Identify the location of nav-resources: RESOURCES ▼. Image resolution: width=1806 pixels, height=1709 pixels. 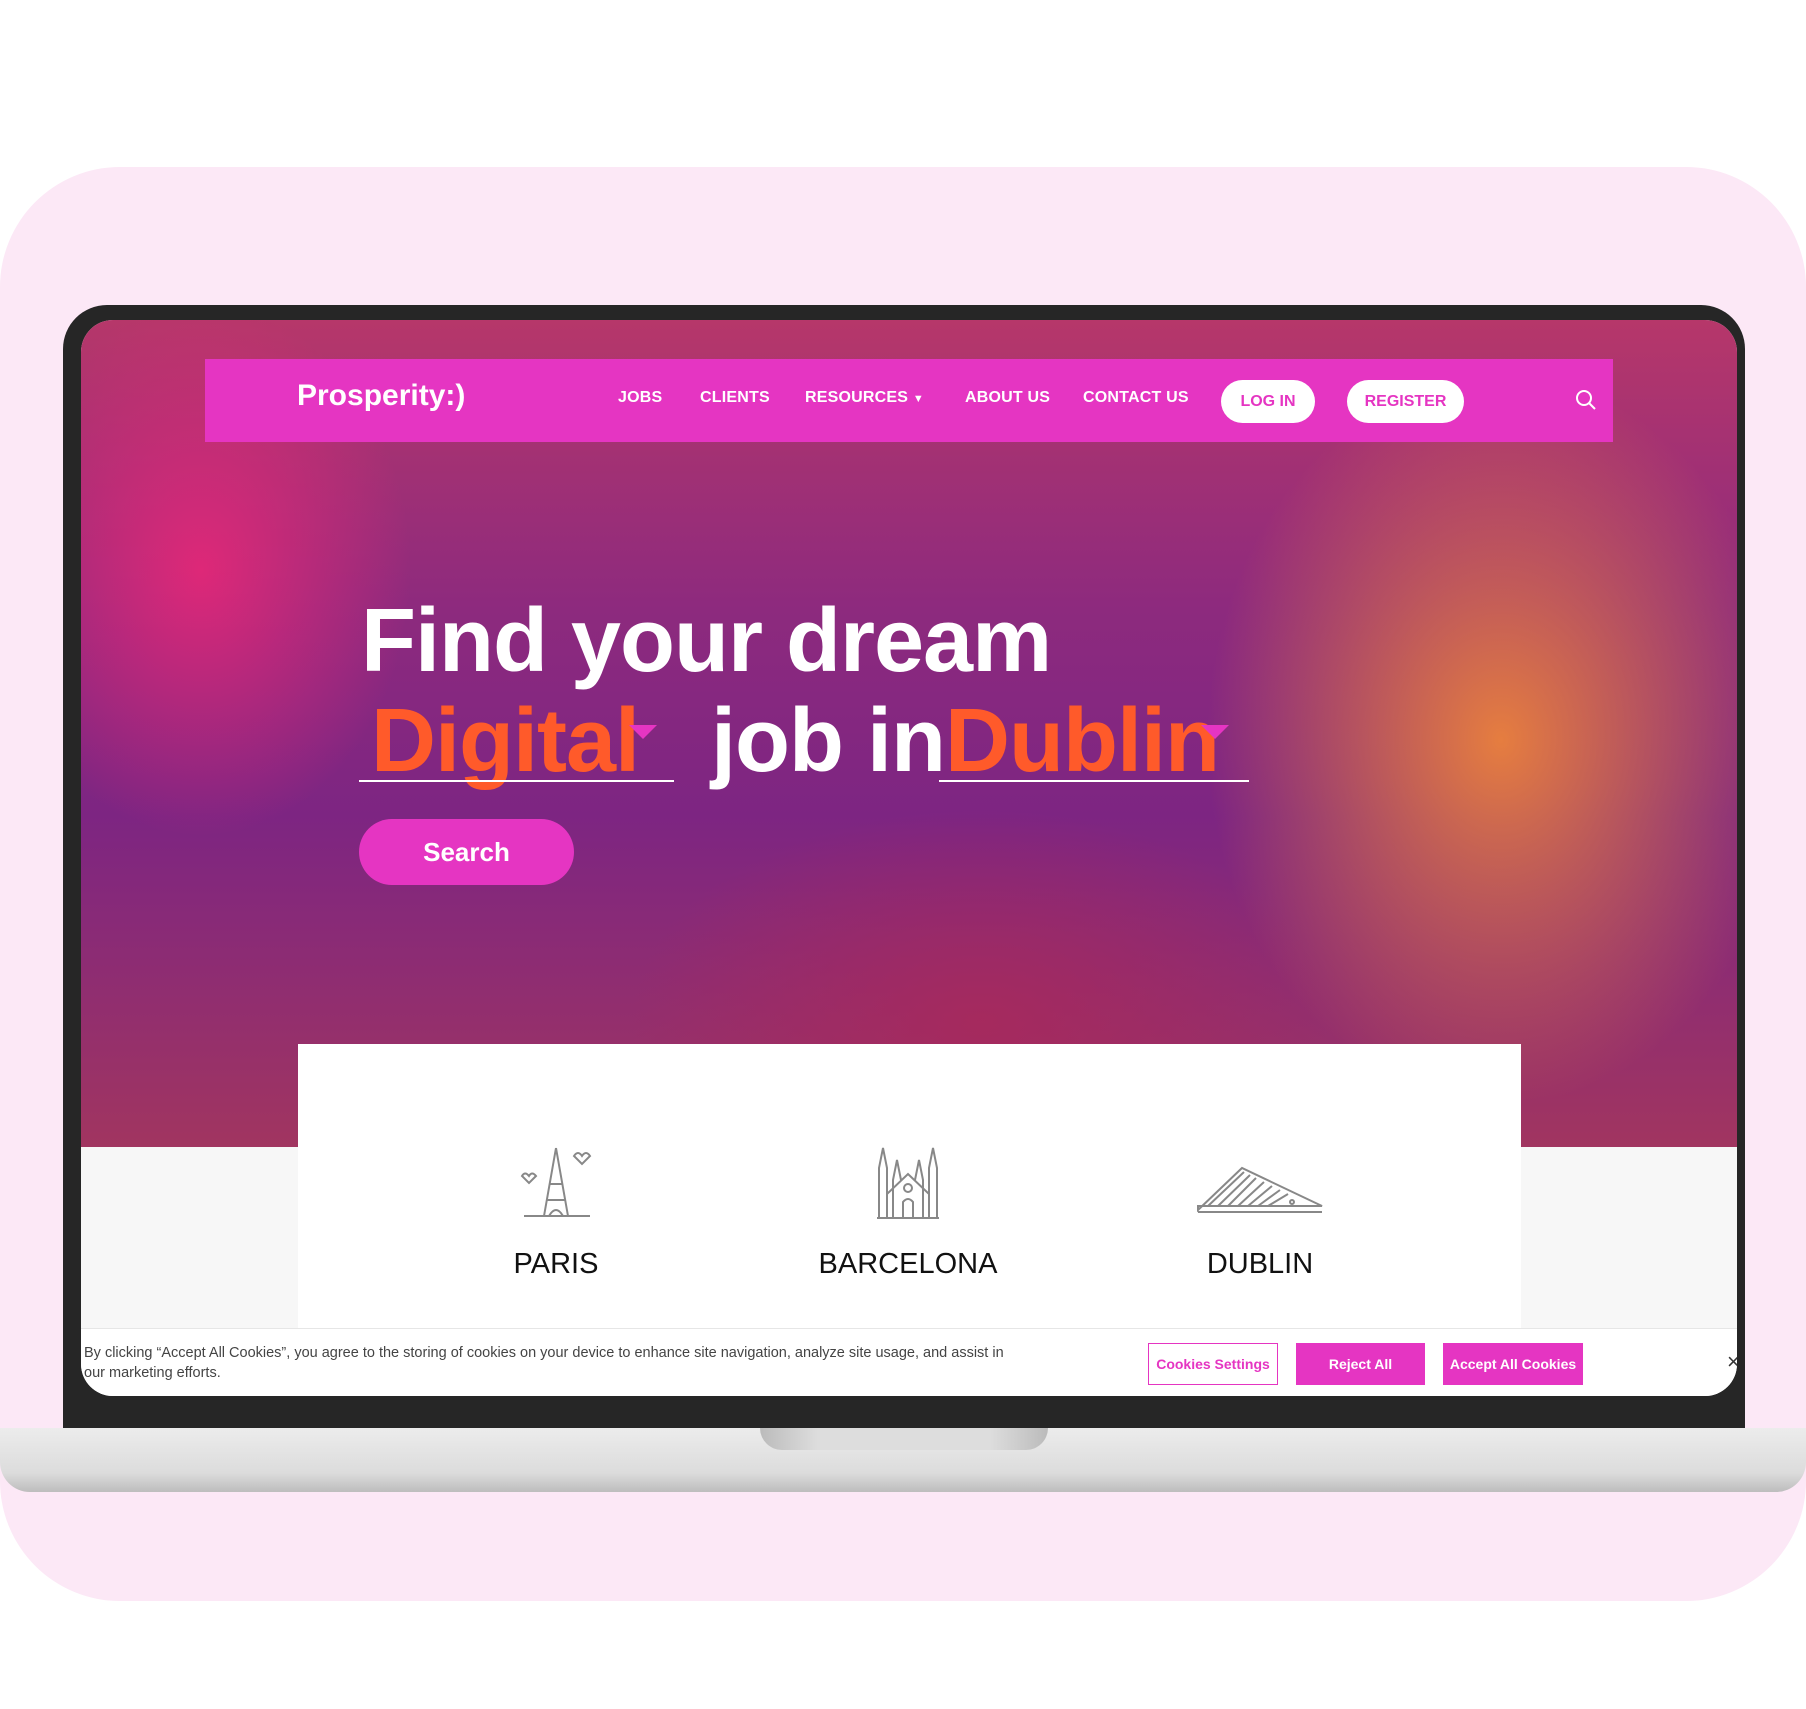
(864, 398).